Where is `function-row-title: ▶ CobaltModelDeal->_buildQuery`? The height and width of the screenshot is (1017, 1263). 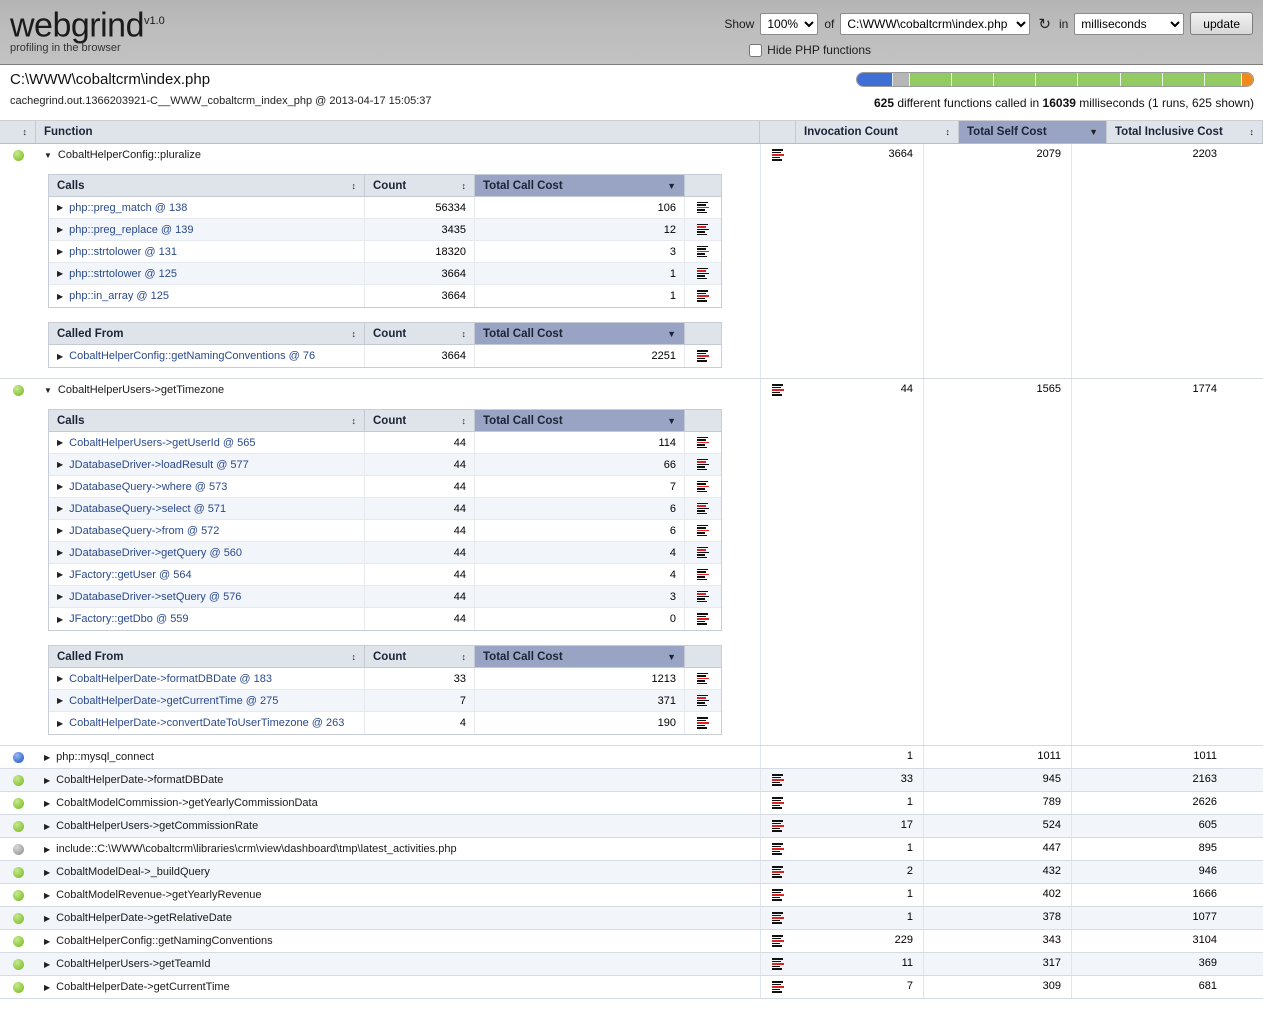 function-row-title: ▶ CobaltModelDeal->_buildQuery is located at coordinates (392, 872).